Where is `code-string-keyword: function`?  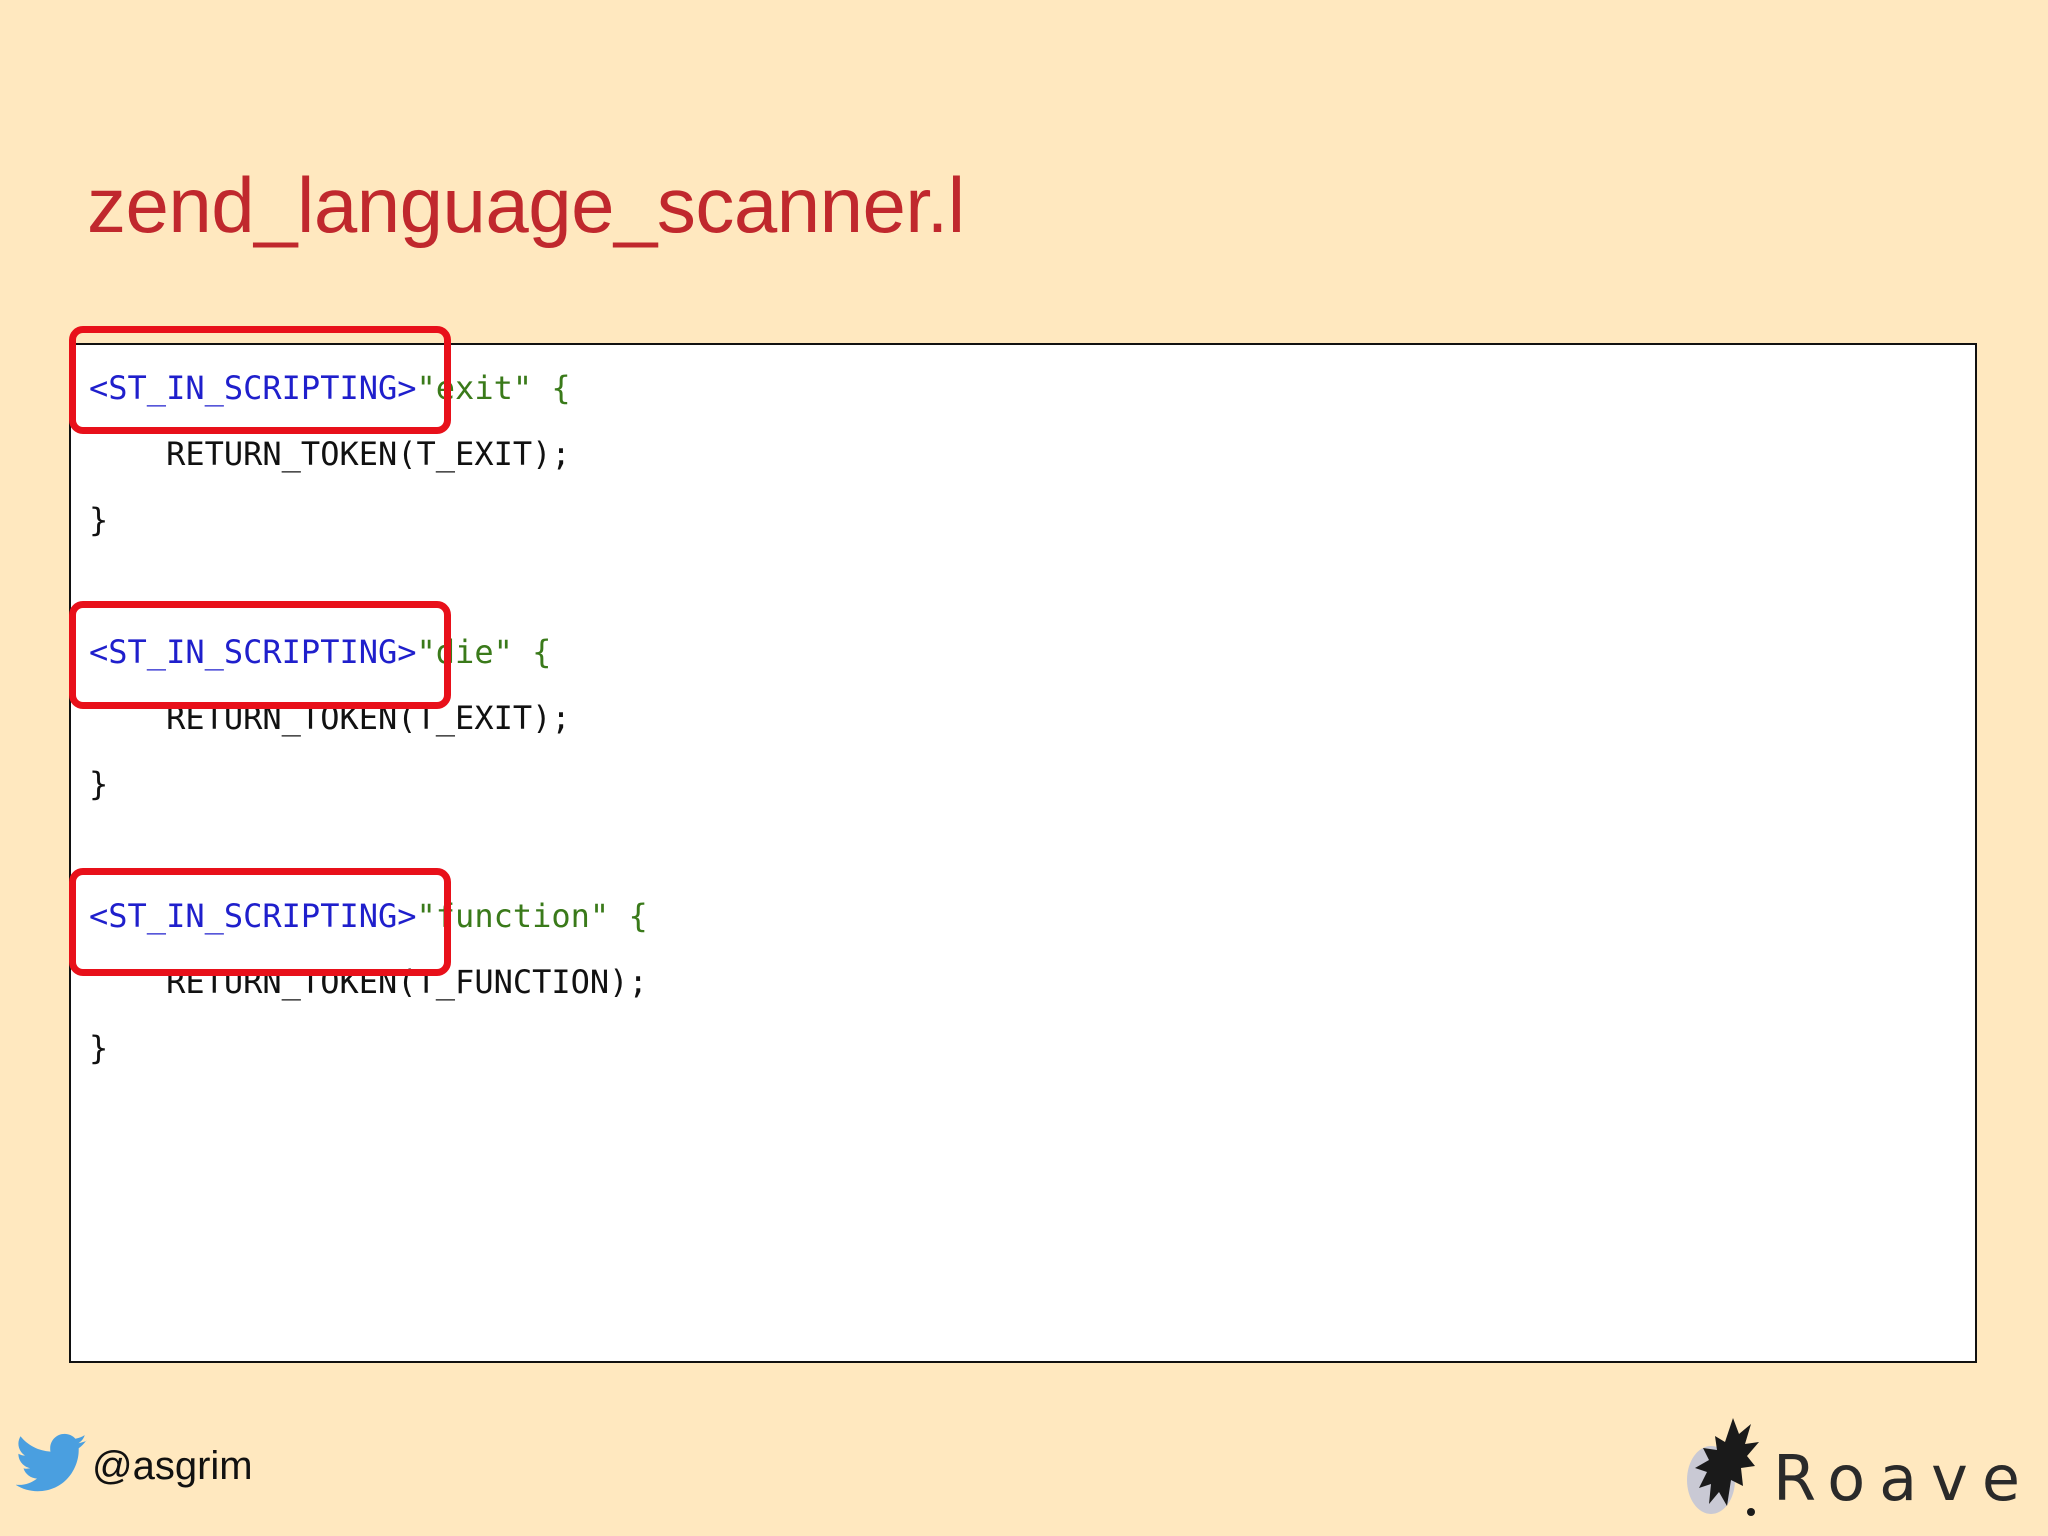 code-string-keyword: function is located at coordinates (512, 916).